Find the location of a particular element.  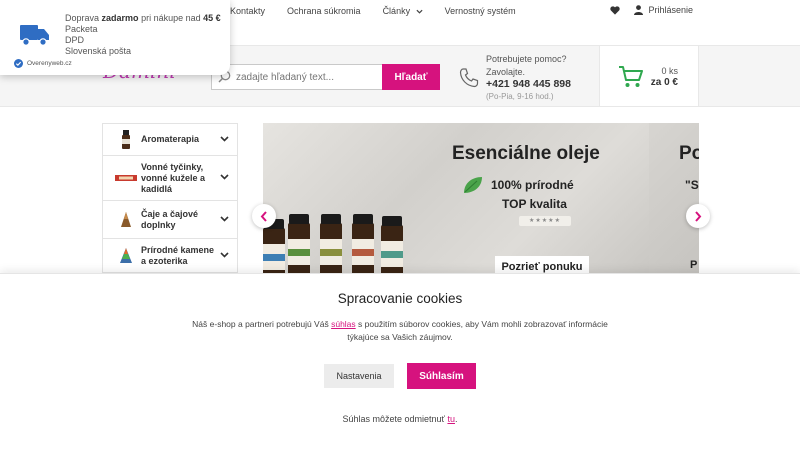

cart-widget: 0 ks za 0 € is located at coordinates (649, 76).